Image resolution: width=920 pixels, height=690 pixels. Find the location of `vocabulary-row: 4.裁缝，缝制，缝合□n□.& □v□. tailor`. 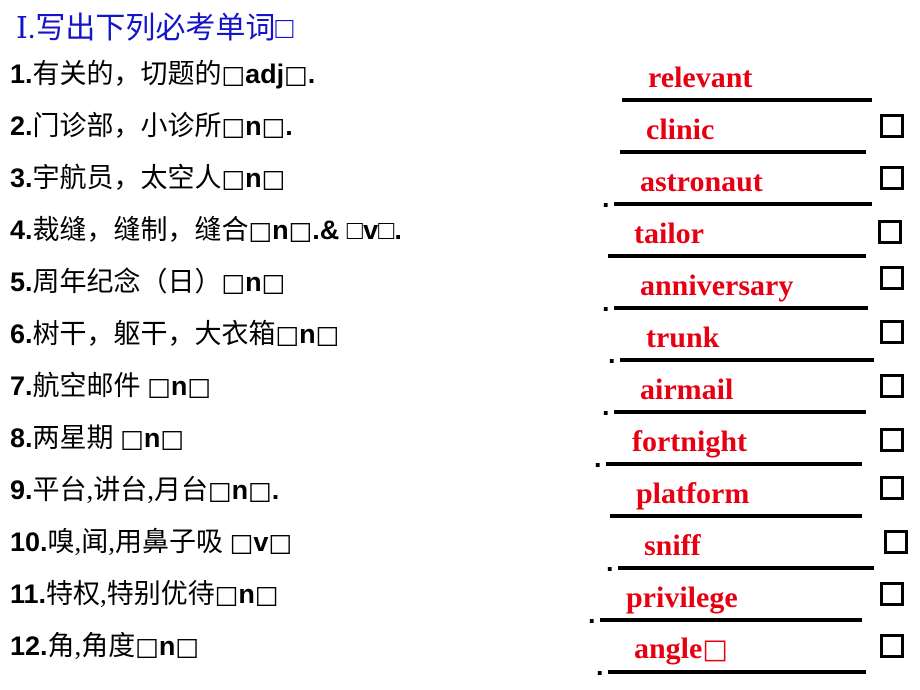

vocabulary-row: 4.裁缝，缝制，缝合□n□.& □v□. tailor is located at coordinates (460, 232).